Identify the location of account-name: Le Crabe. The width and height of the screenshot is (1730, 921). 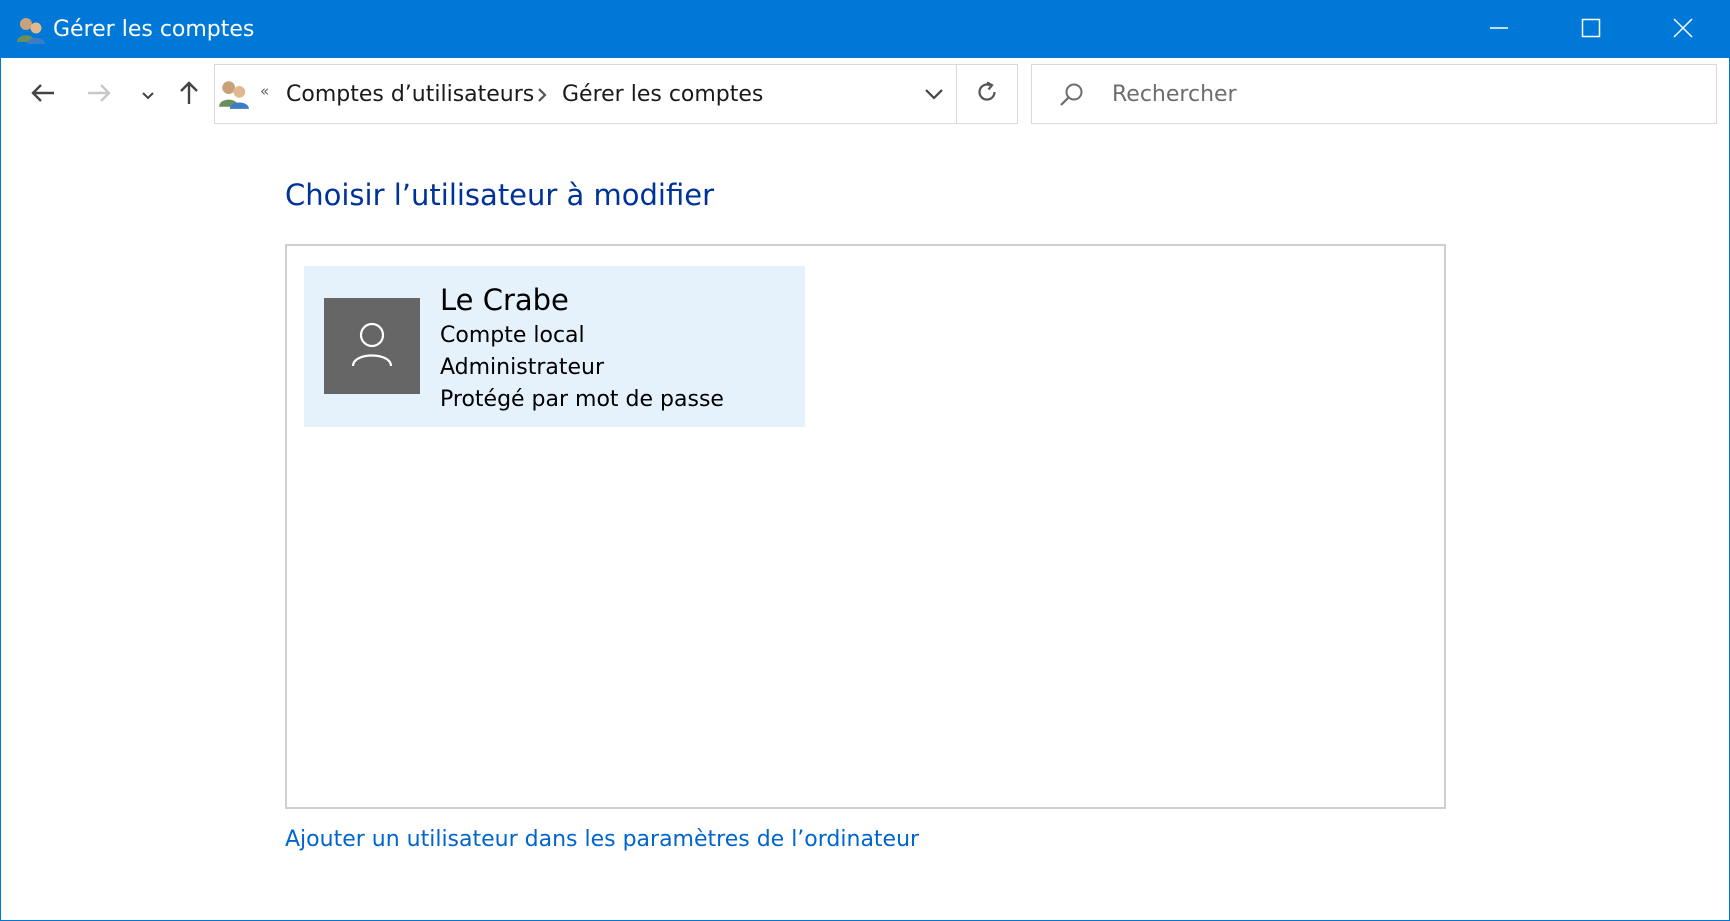
(504, 300).